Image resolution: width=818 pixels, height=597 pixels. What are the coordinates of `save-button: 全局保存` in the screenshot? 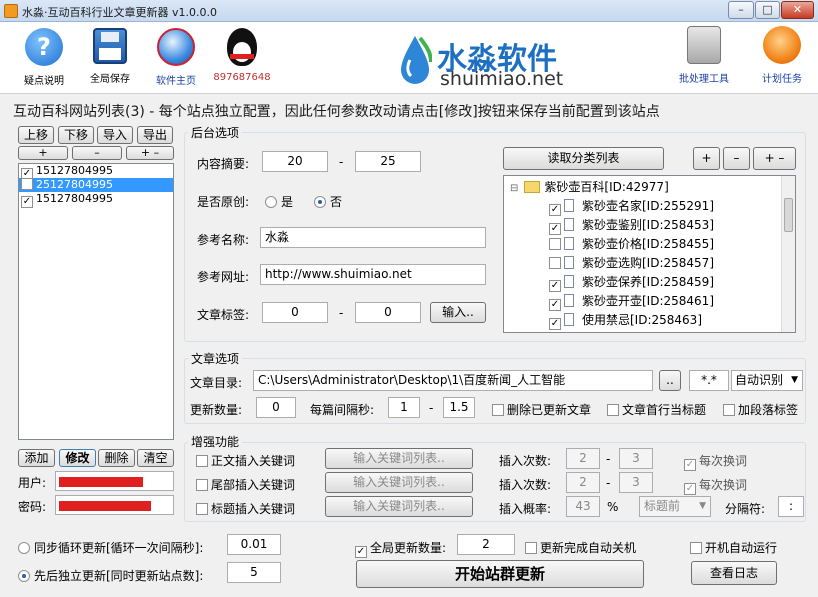 It's located at (110, 56).